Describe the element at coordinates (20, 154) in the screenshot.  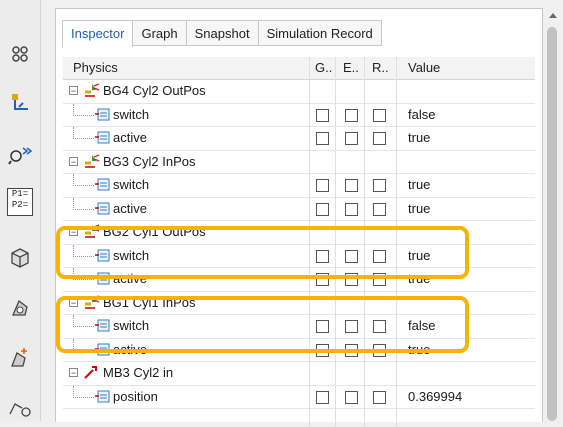
I see `zoom-icon` at that location.